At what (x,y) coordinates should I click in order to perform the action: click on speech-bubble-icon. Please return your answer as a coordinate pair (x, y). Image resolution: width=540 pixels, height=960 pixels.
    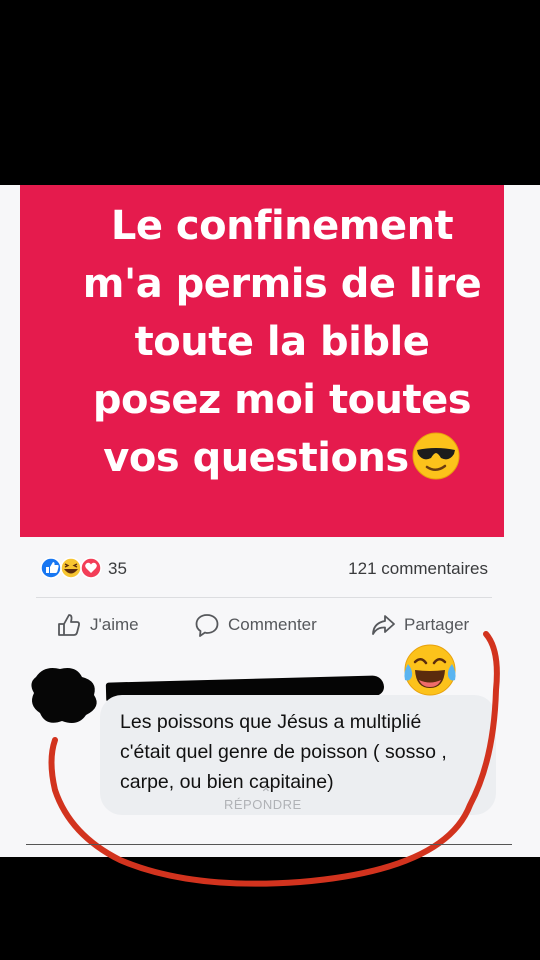
    Looking at the image, I should click on (207, 625).